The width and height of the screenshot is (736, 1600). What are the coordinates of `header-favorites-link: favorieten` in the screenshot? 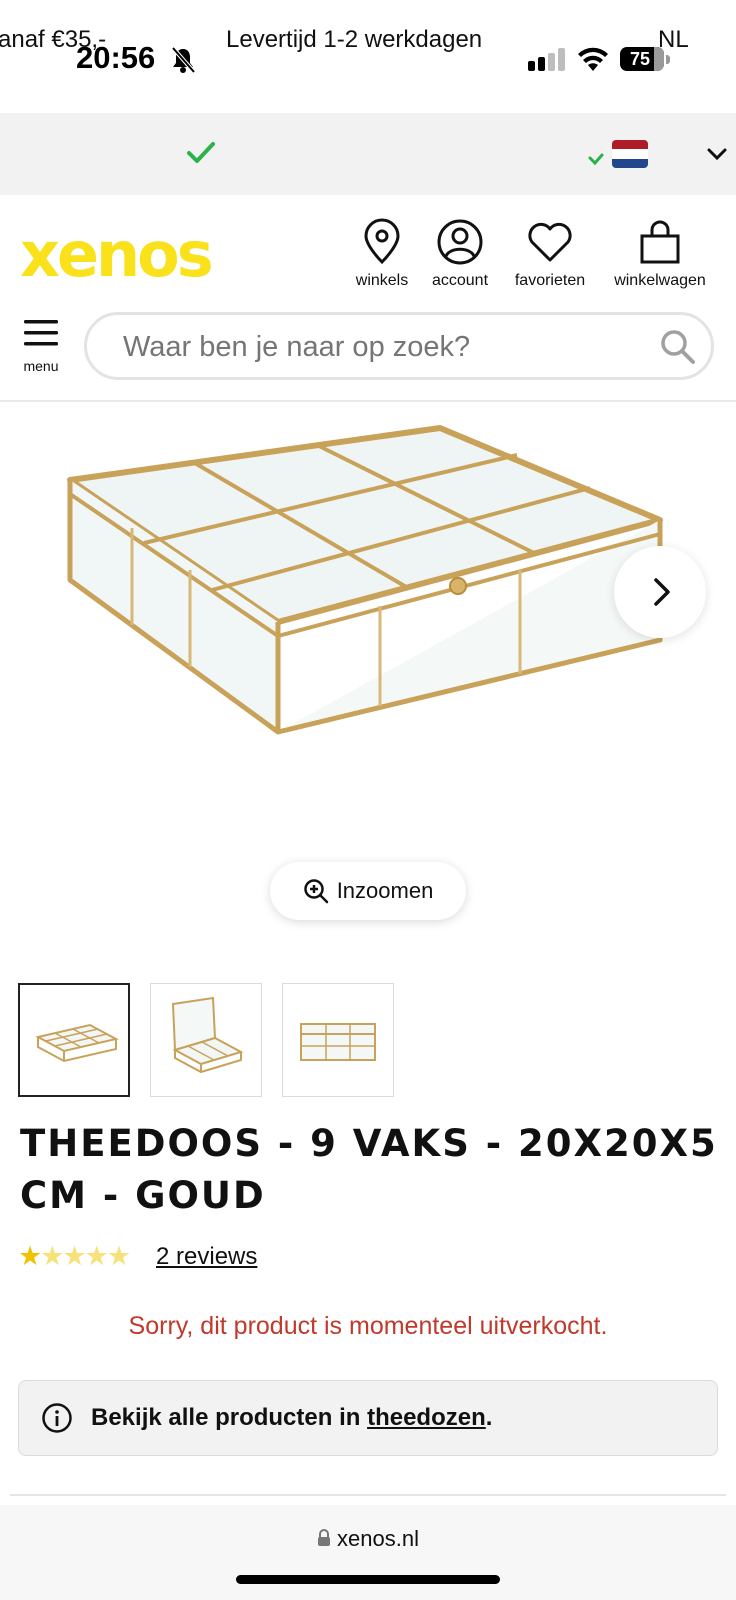 It's located at (550, 254).